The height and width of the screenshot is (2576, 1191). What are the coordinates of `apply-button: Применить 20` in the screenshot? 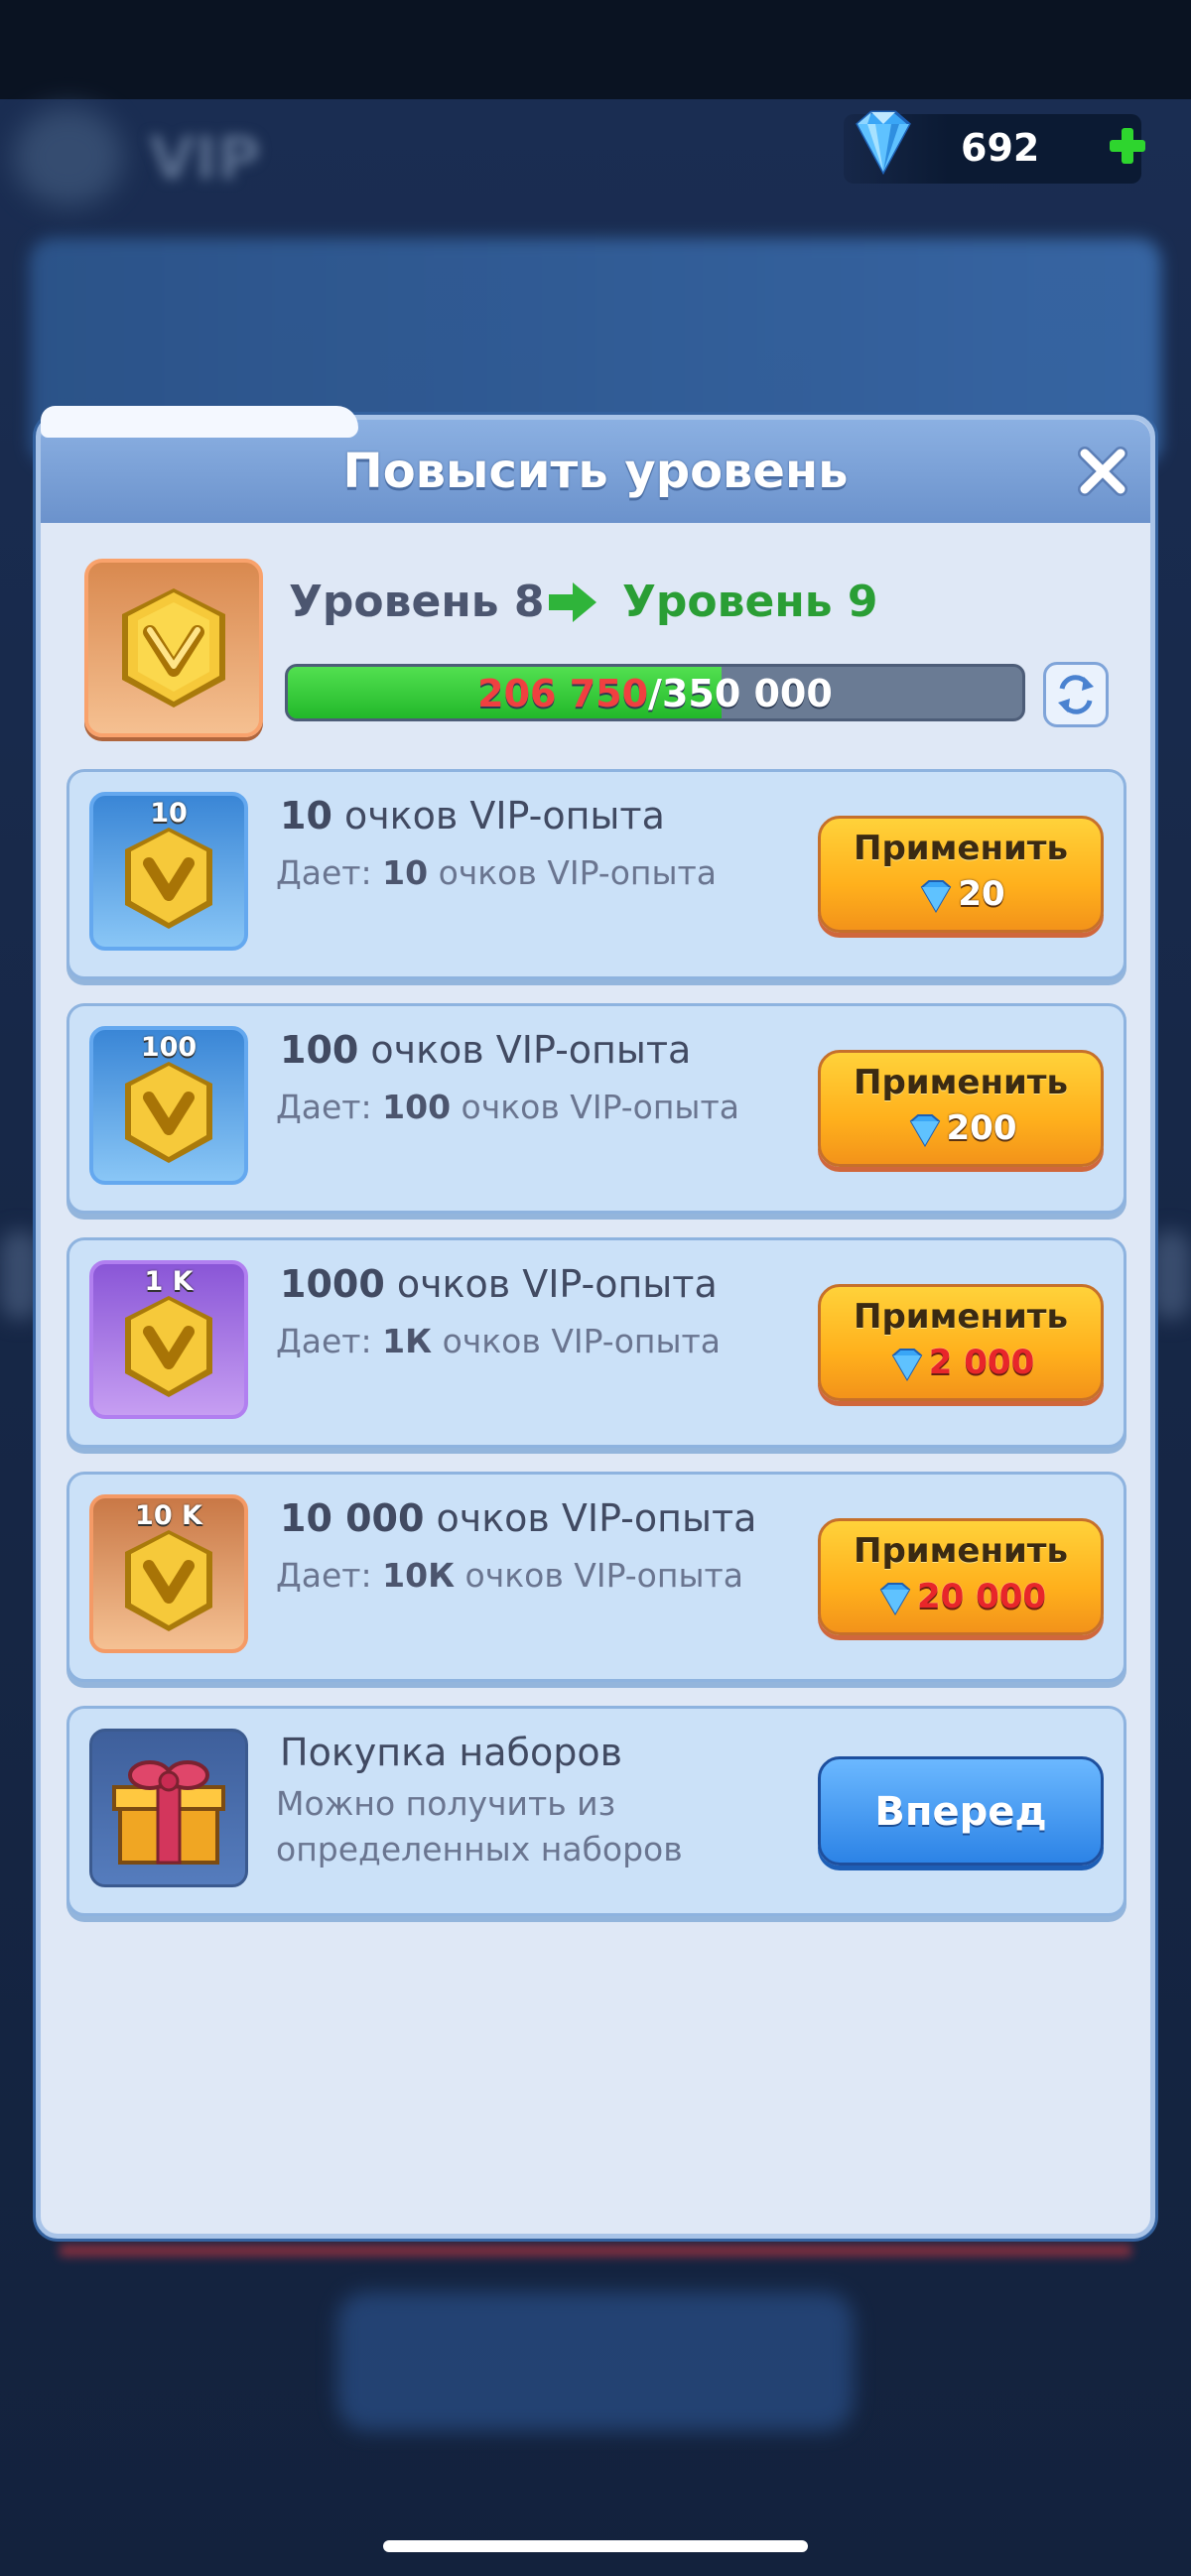 It's located at (961, 875).